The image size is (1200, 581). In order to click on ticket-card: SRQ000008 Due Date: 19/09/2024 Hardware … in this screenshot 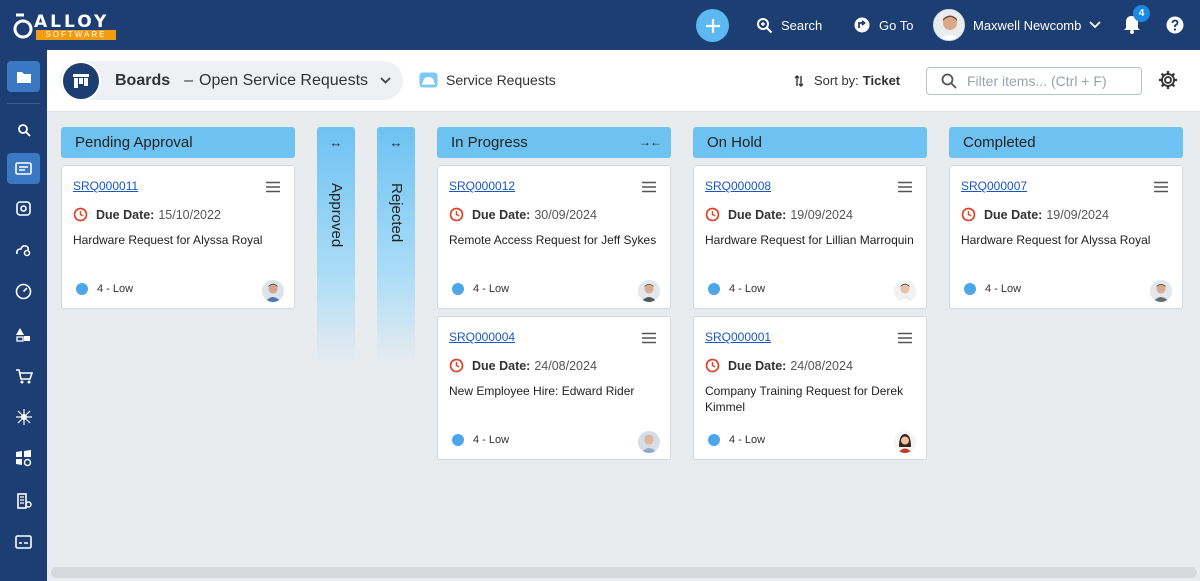, I will do `click(810, 237)`.